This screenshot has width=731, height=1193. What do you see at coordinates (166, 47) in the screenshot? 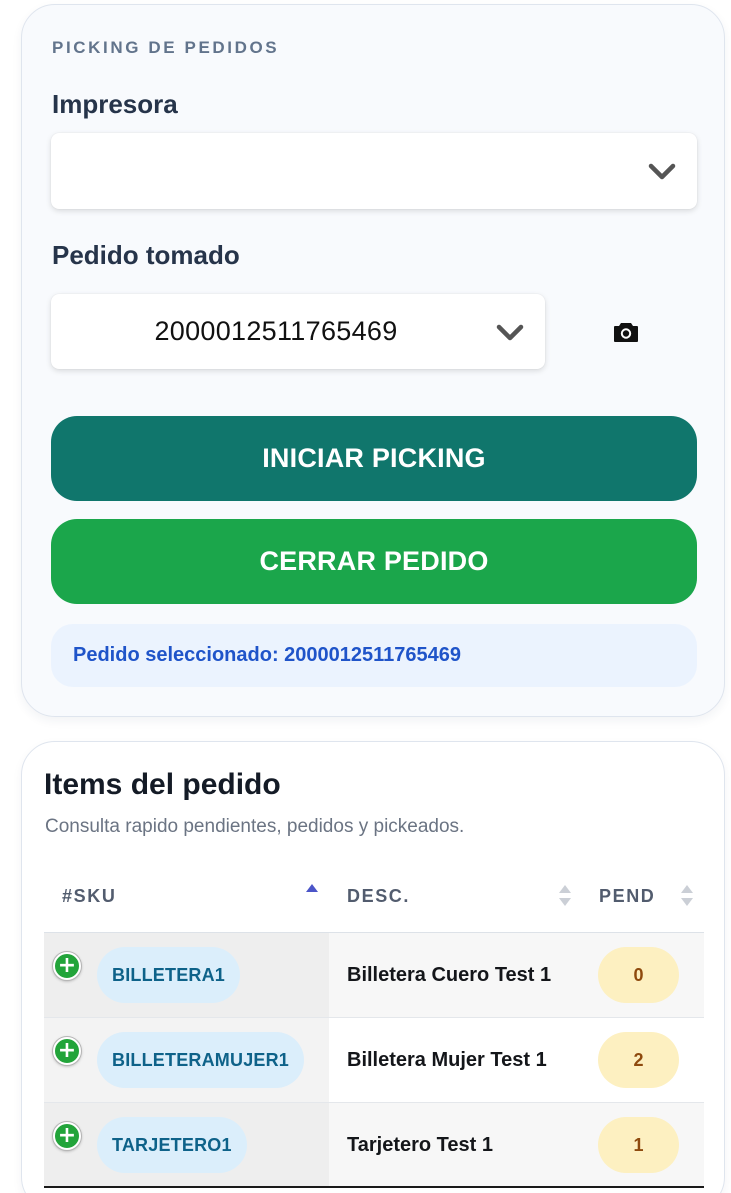
I see `panel-eyebrow: PICKING DE PEDIDOS` at bounding box center [166, 47].